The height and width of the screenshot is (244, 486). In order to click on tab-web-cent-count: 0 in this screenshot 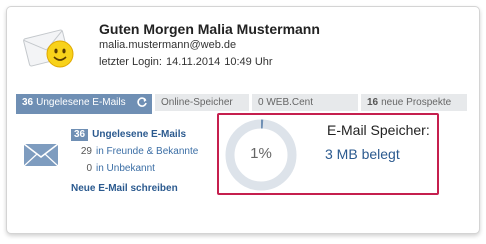, I will do `click(261, 102)`.